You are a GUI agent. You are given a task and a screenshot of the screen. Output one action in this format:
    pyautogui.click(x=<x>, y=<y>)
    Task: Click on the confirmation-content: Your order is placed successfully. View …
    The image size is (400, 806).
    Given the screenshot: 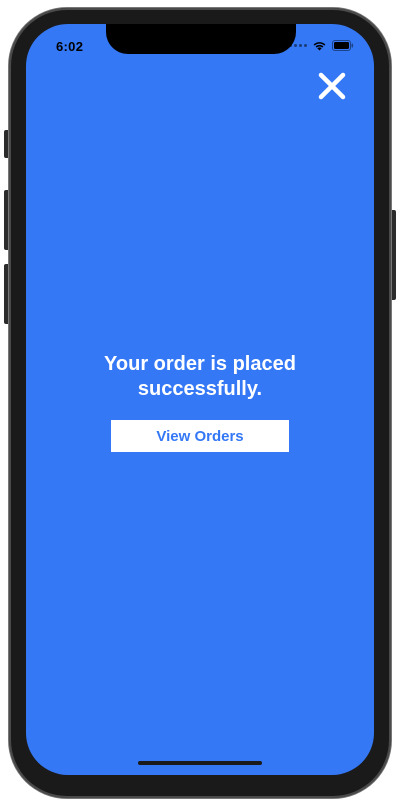 What is the action you would take?
    pyautogui.click(x=200, y=402)
    